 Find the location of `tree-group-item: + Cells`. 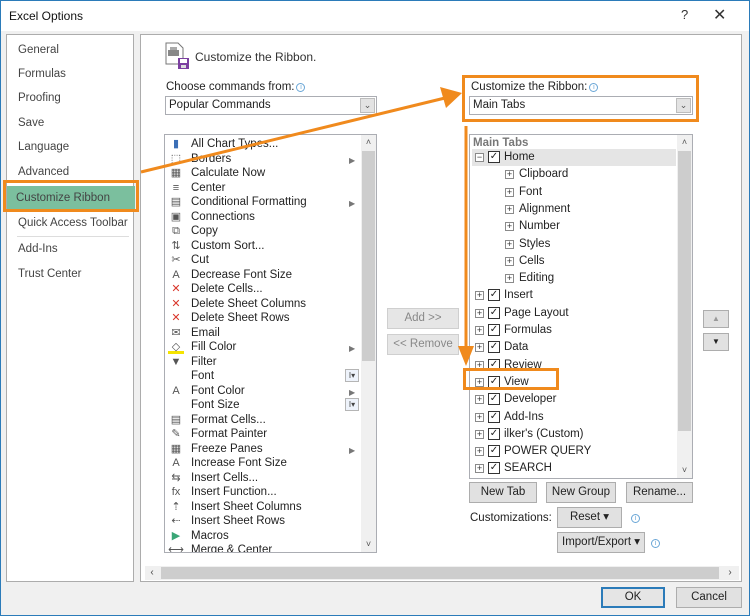

tree-group-item: + Cells is located at coordinates (574, 261).